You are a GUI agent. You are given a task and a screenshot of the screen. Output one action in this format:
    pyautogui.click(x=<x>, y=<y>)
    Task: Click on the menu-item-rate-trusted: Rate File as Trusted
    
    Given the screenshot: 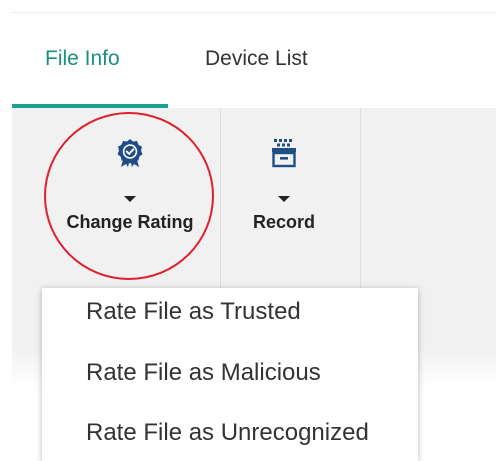 What is the action you would take?
    pyautogui.click(x=193, y=312)
    